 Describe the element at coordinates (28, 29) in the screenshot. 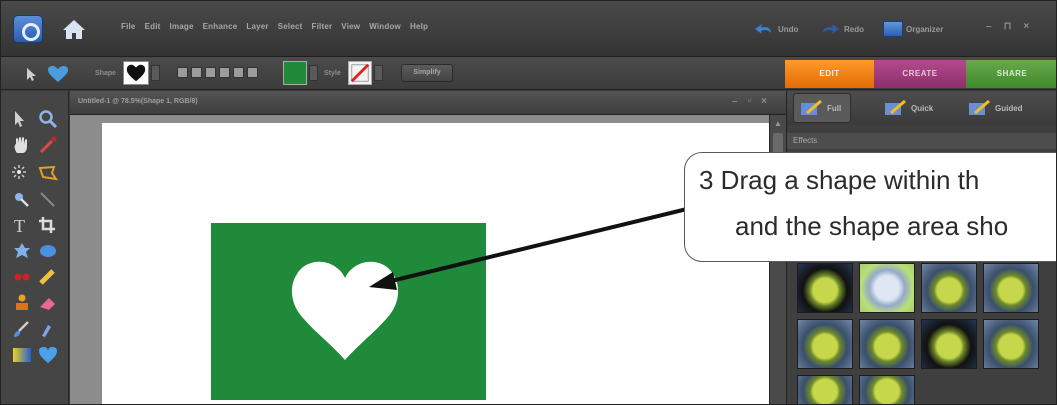

I see `app-logo-icon` at that location.